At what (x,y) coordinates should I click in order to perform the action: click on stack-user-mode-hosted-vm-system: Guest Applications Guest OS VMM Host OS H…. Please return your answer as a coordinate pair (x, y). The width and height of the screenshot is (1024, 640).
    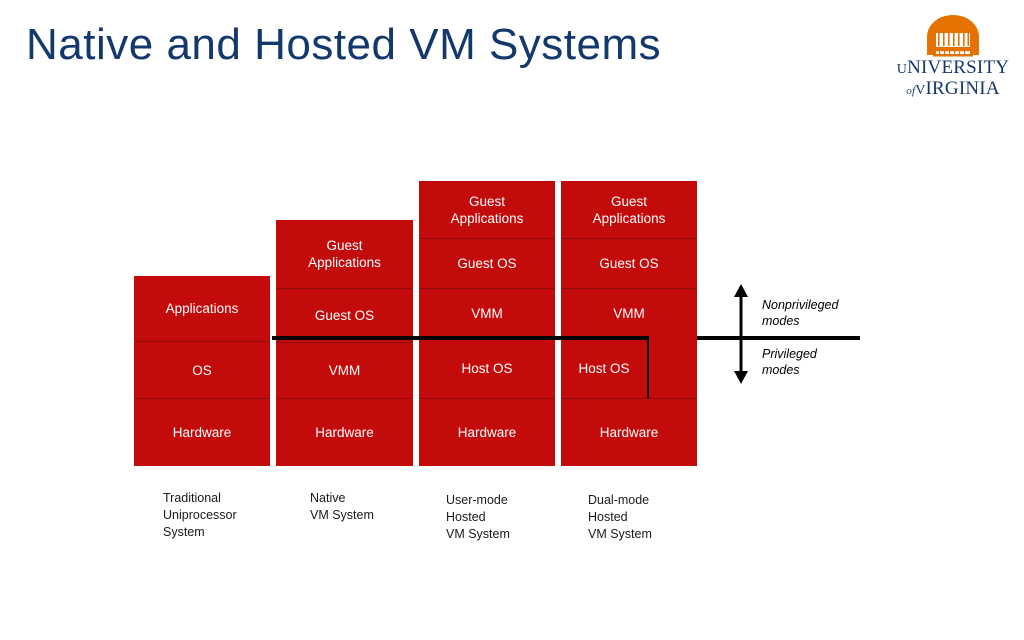
    Looking at the image, I should click on (487, 323).